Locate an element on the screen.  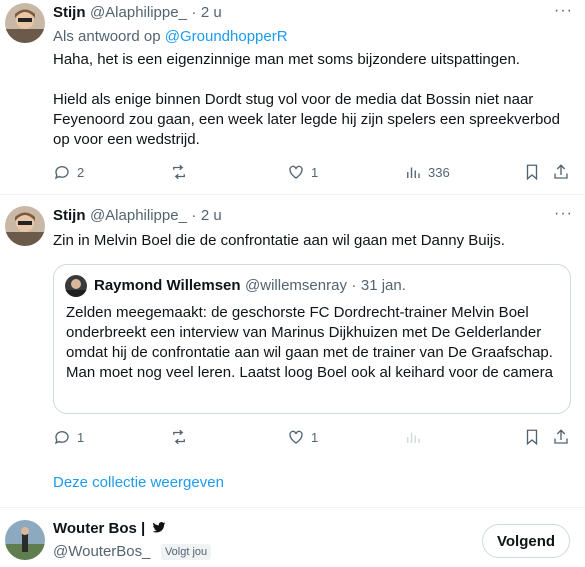
views-button is located at coordinates (413, 437).